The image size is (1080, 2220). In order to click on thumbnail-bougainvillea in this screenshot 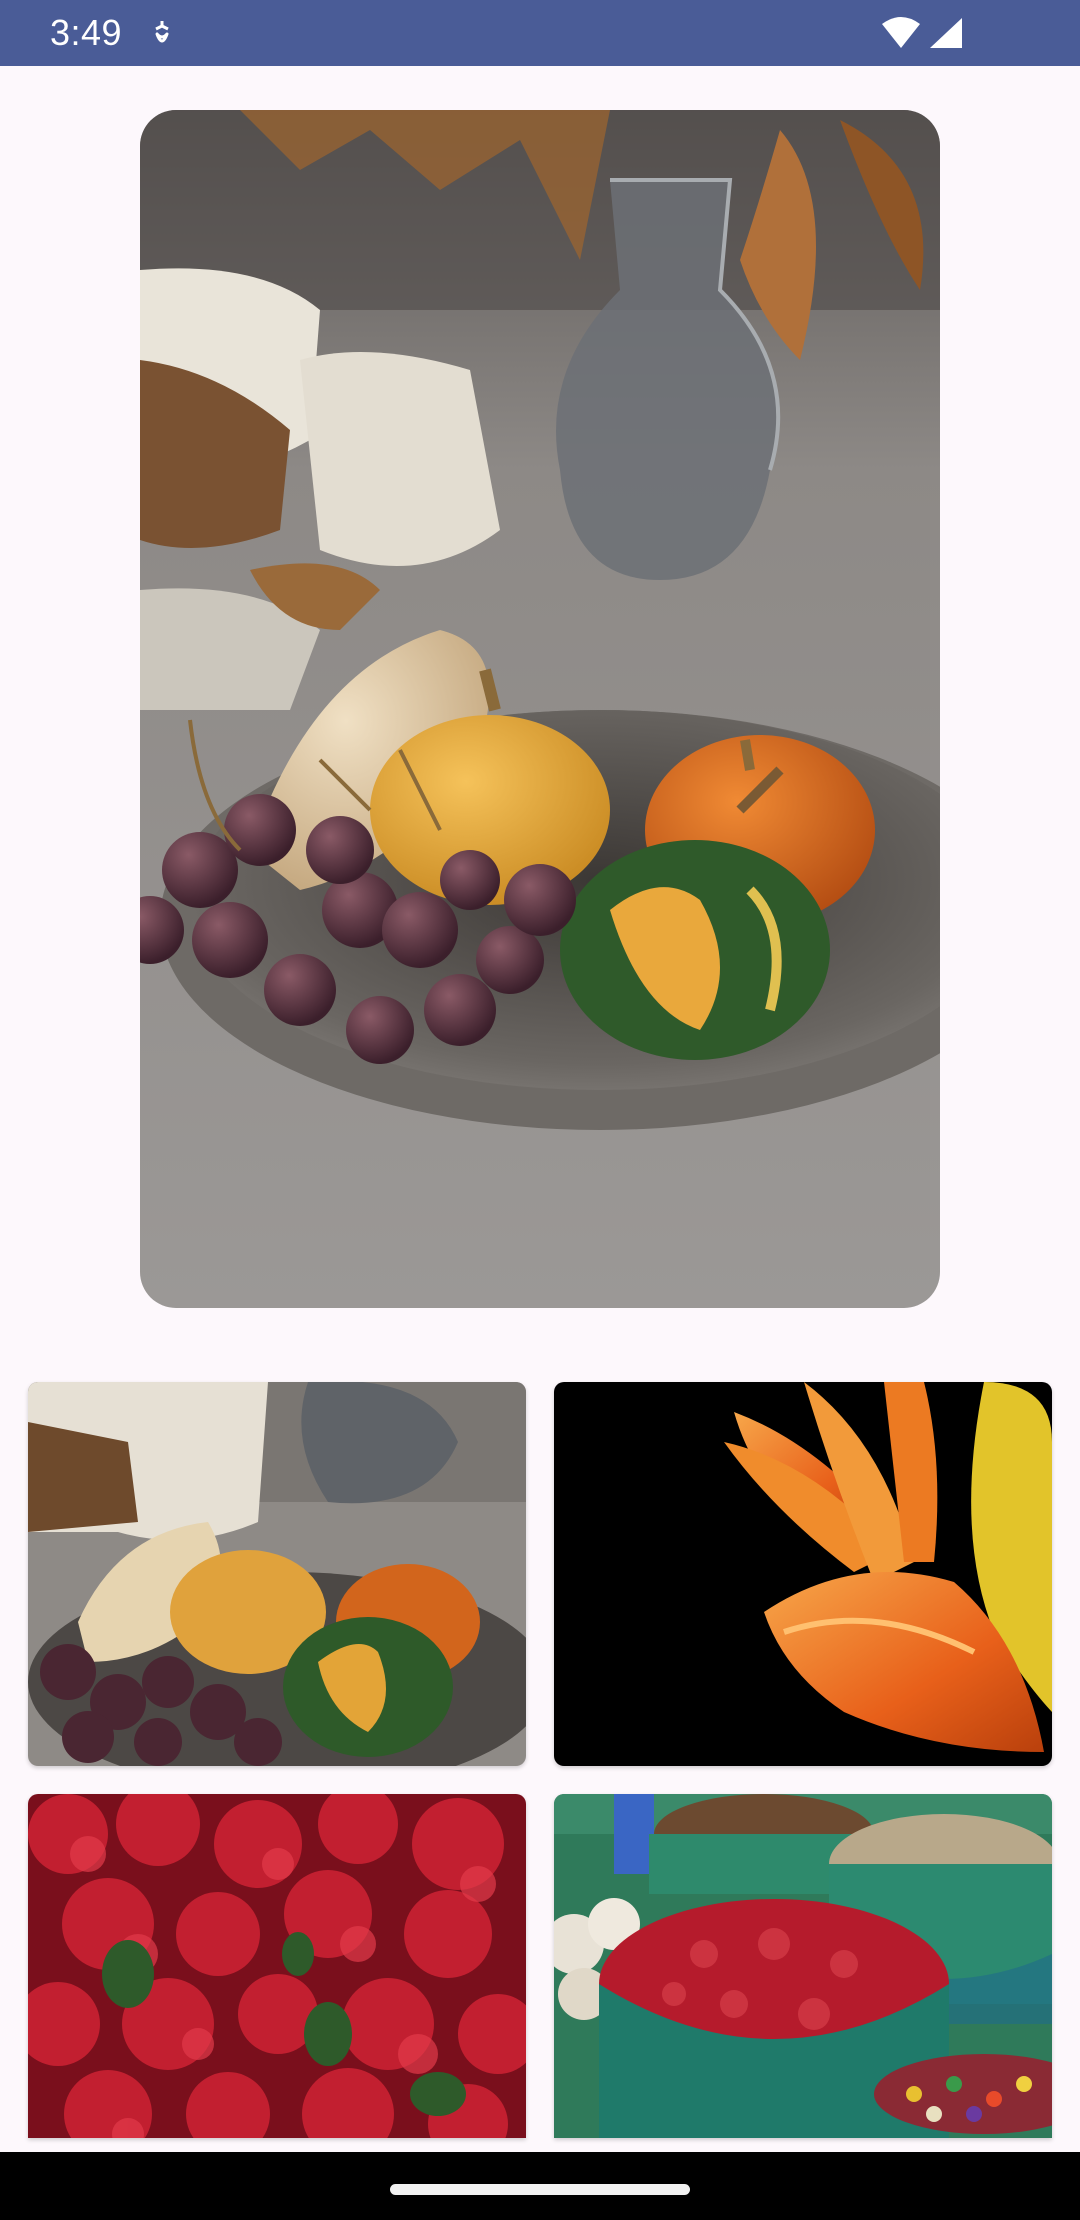, I will do `click(277, 1966)`.